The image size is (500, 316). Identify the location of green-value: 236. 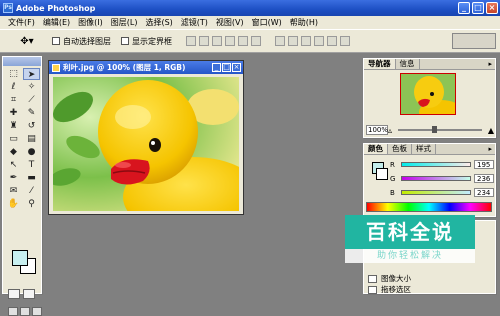
(484, 178).